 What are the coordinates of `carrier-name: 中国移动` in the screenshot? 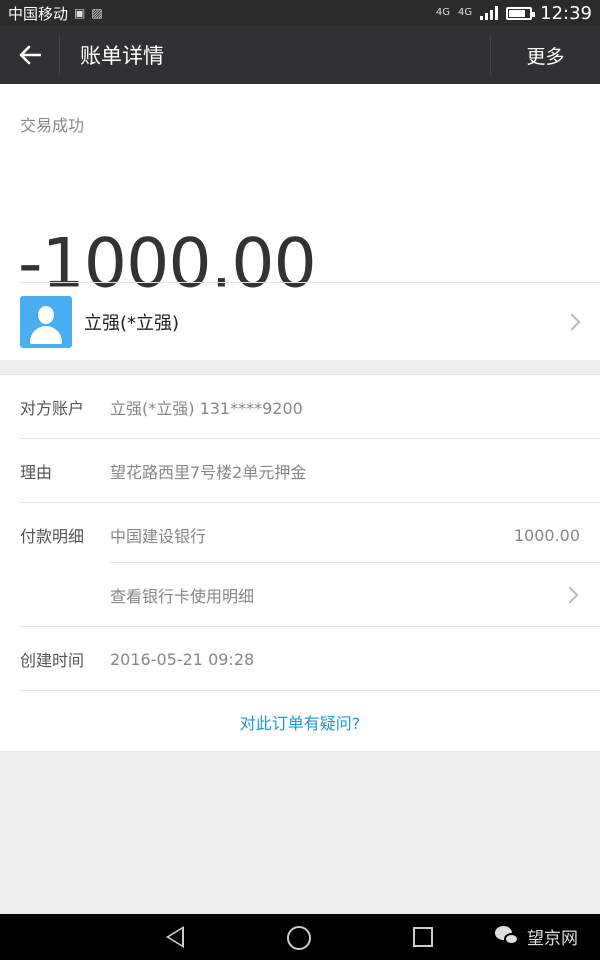 It's located at (38, 13).